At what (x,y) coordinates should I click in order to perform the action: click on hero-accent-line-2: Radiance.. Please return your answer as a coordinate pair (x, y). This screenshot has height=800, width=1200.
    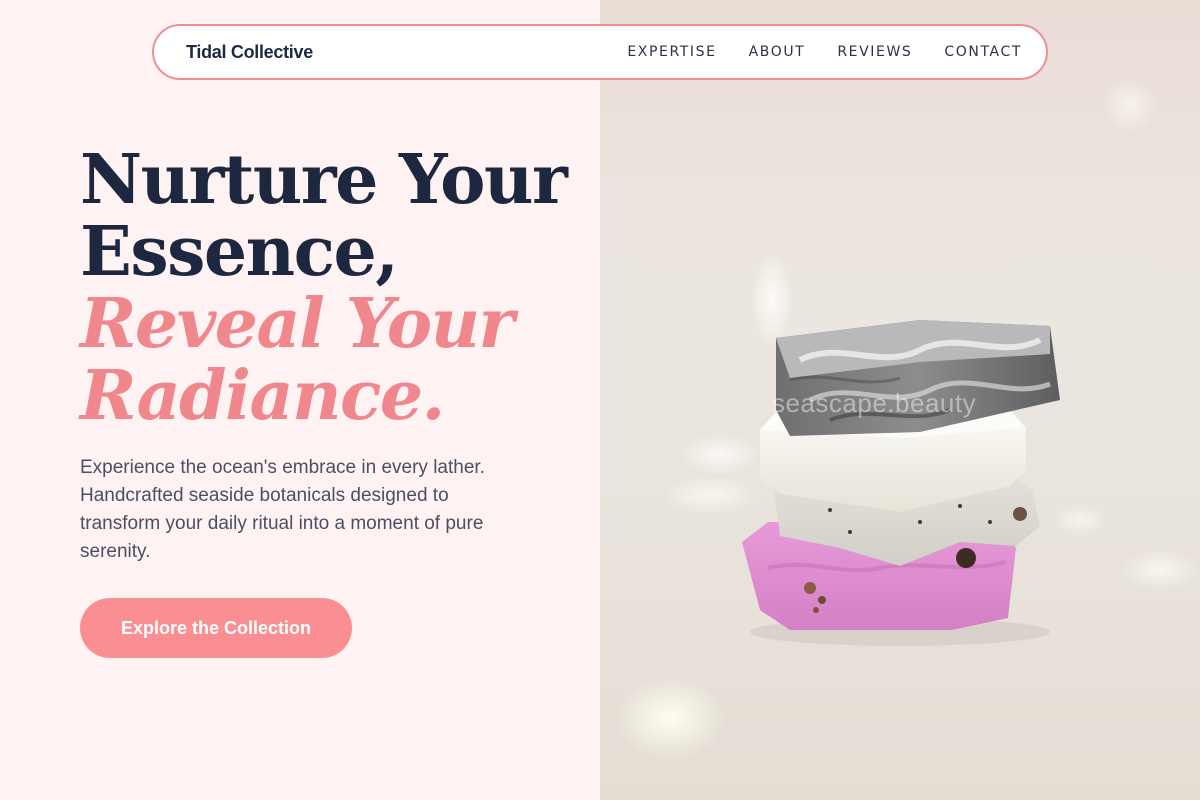
    Looking at the image, I should click on (262, 396).